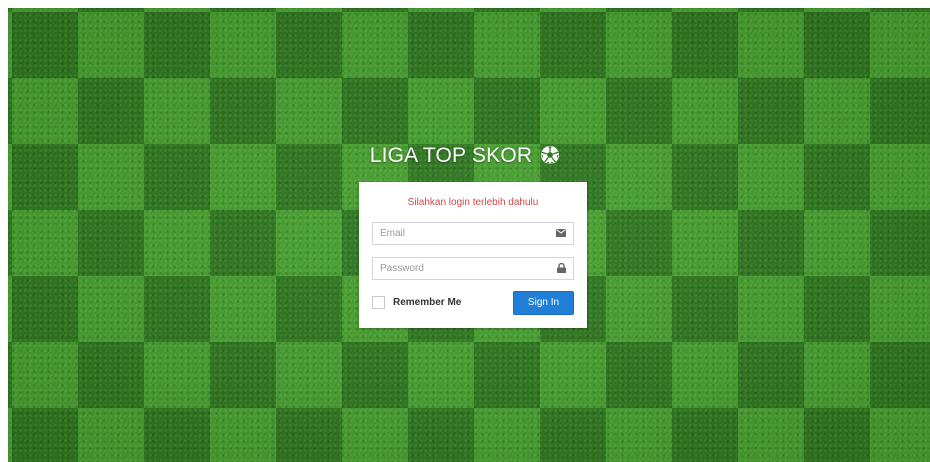 The image size is (930, 462). I want to click on password-field-wrapper, so click(473, 268).